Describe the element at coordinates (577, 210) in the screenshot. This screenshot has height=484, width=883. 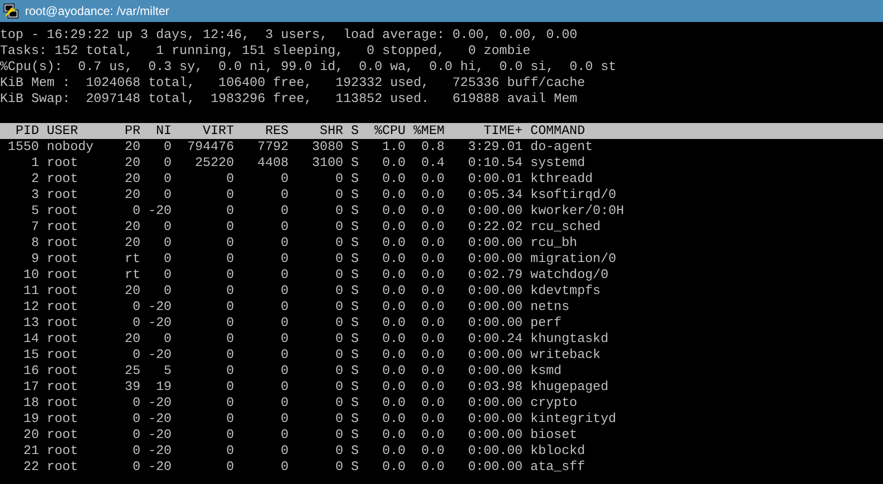
I see `table-cell: kworker/0:0H` at that location.